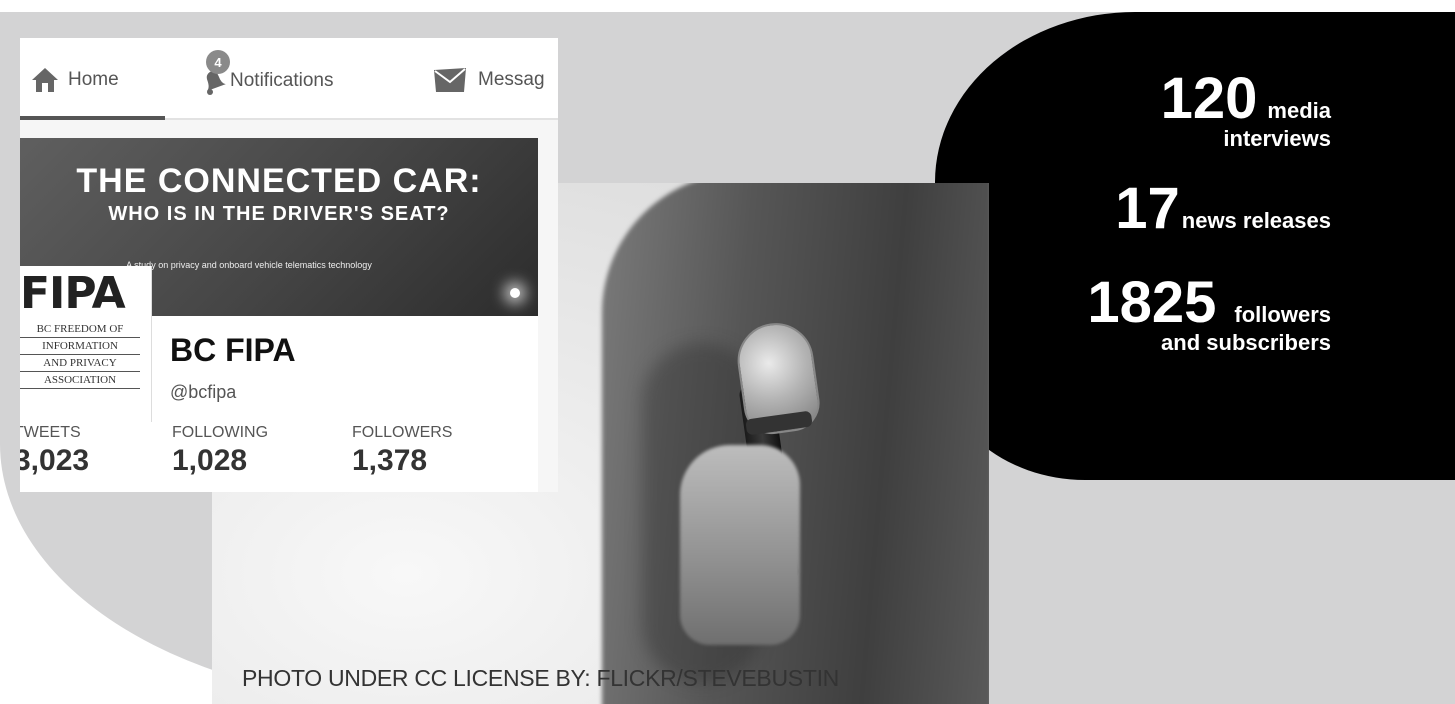 The height and width of the screenshot is (704, 1455). What do you see at coordinates (279, 181) in the screenshot?
I see `banner-title: THE CONNECTED CAR:` at bounding box center [279, 181].